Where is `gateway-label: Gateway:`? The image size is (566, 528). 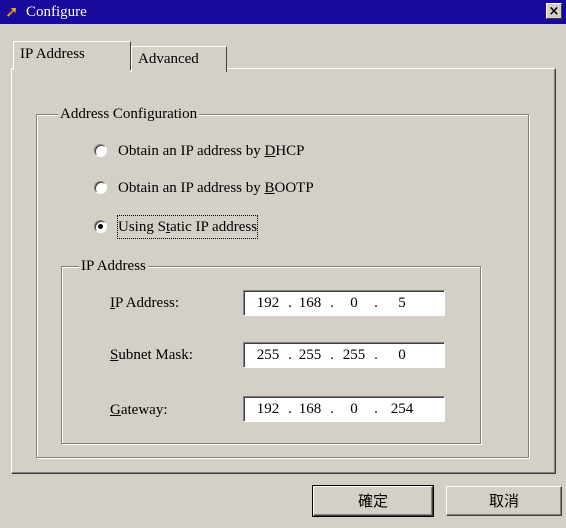 gateway-label: Gateway: is located at coordinates (139, 410).